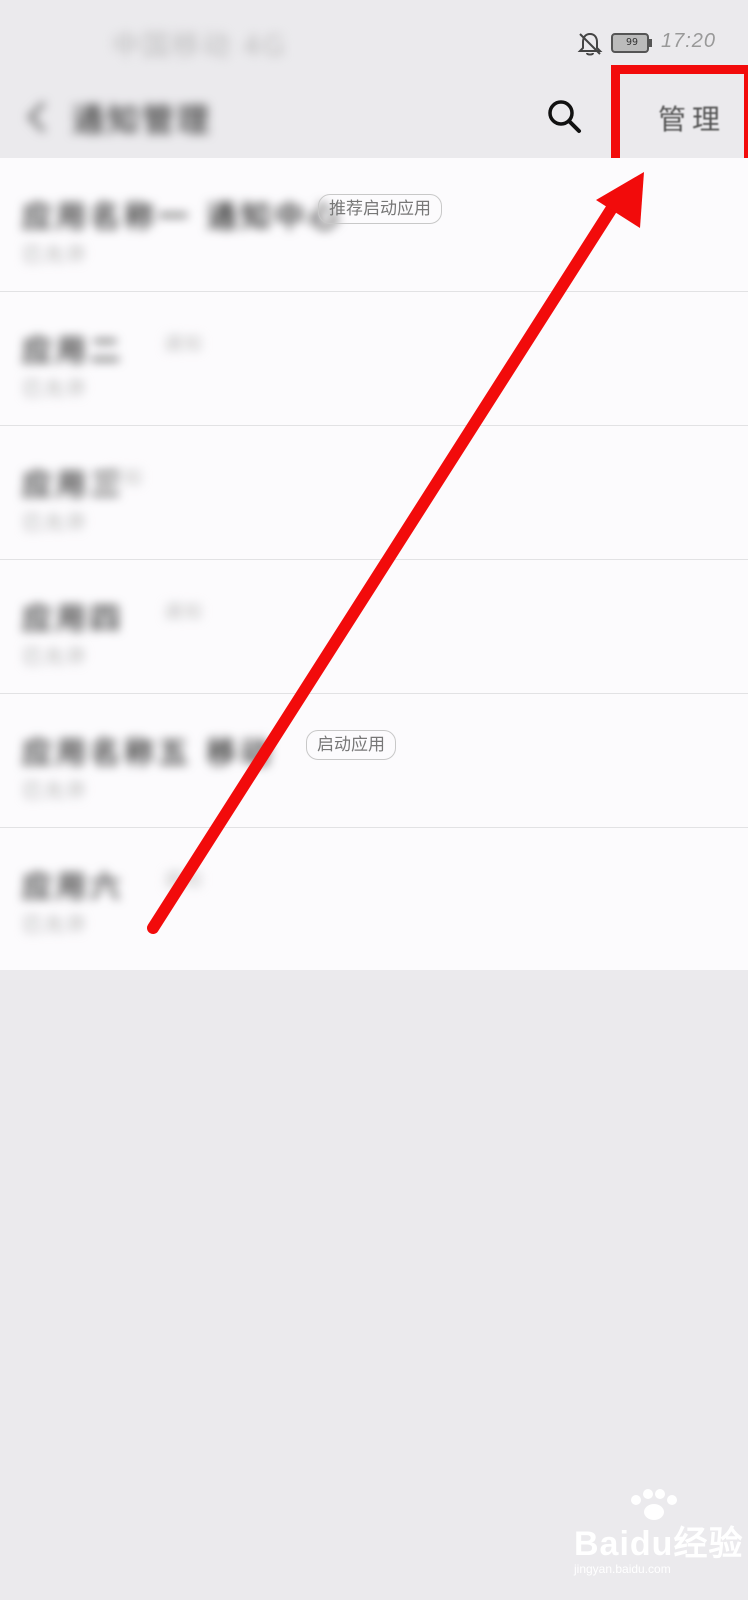 This screenshot has width=748, height=1600. Describe the element at coordinates (689, 41) in the screenshot. I see `clock: 17:20` at that location.